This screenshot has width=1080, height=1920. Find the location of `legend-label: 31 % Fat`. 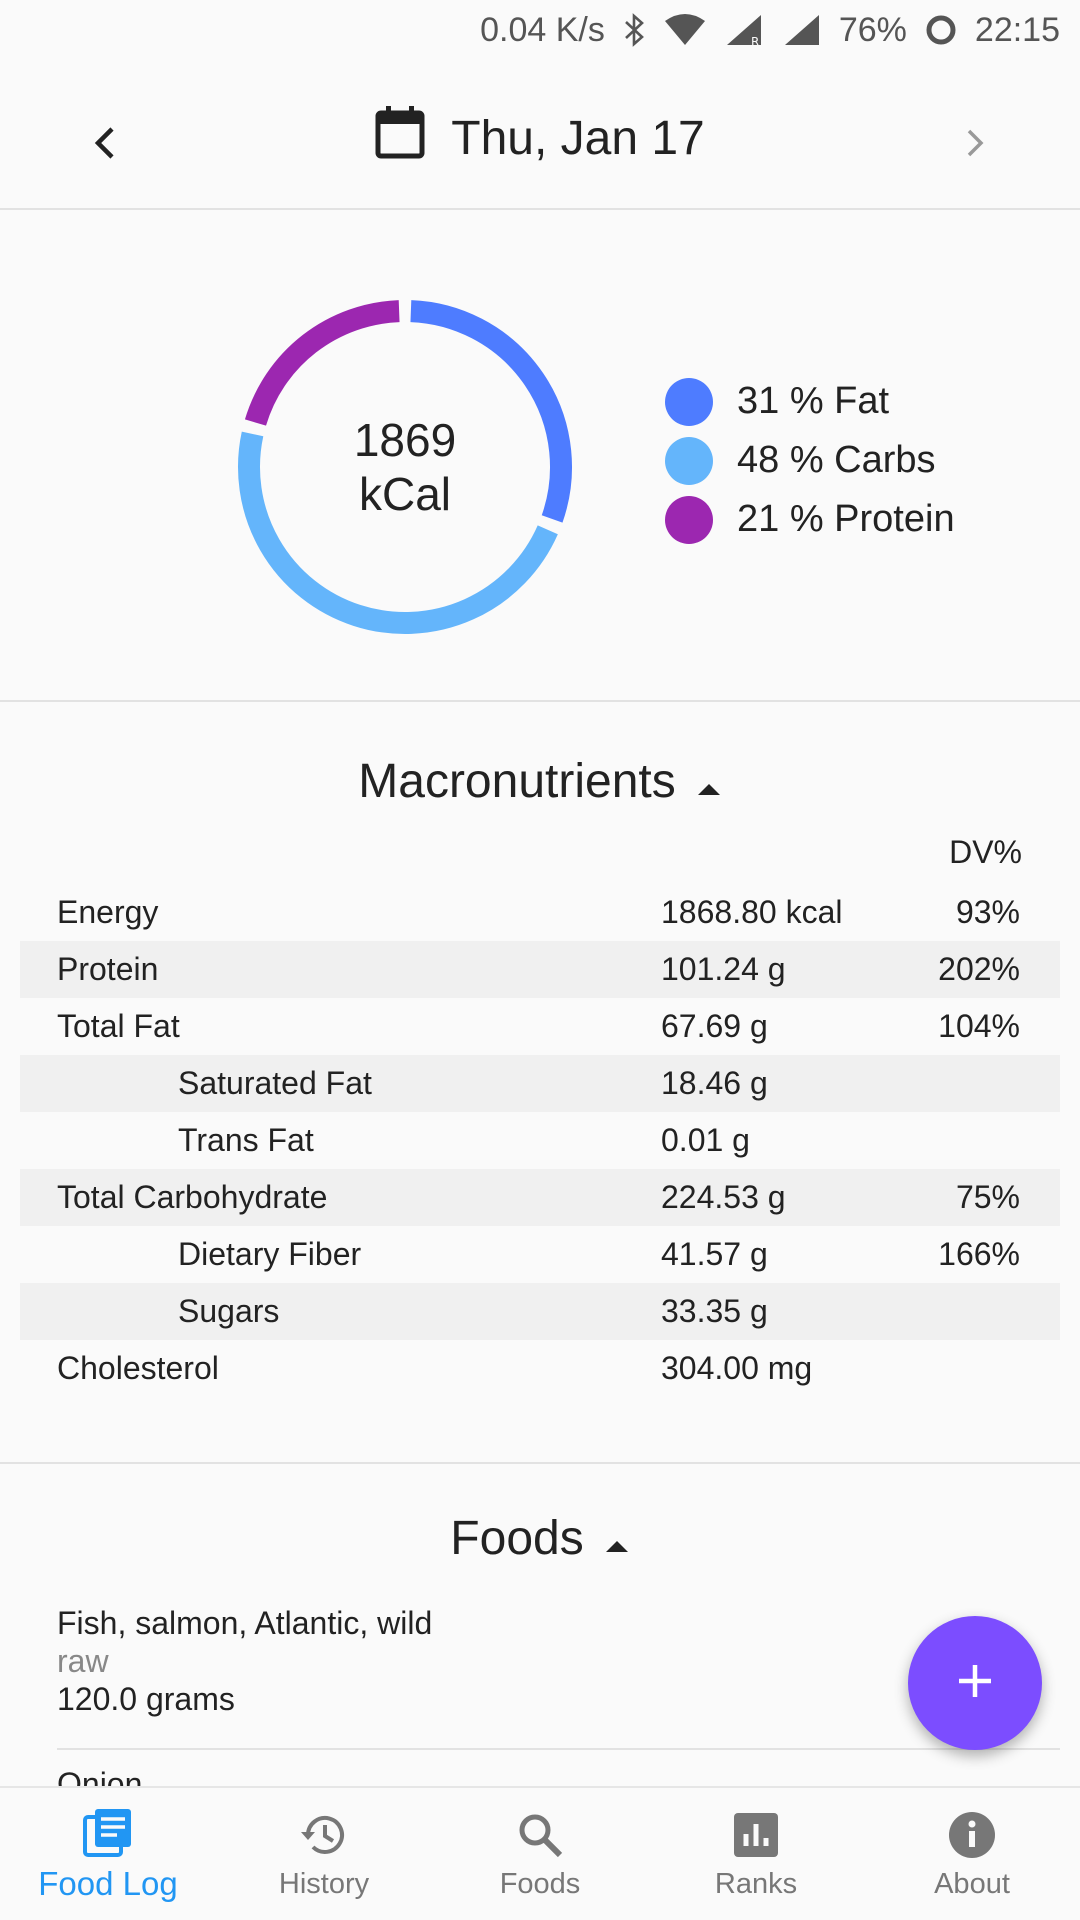

legend-label: 31 % Fat is located at coordinates (813, 401).